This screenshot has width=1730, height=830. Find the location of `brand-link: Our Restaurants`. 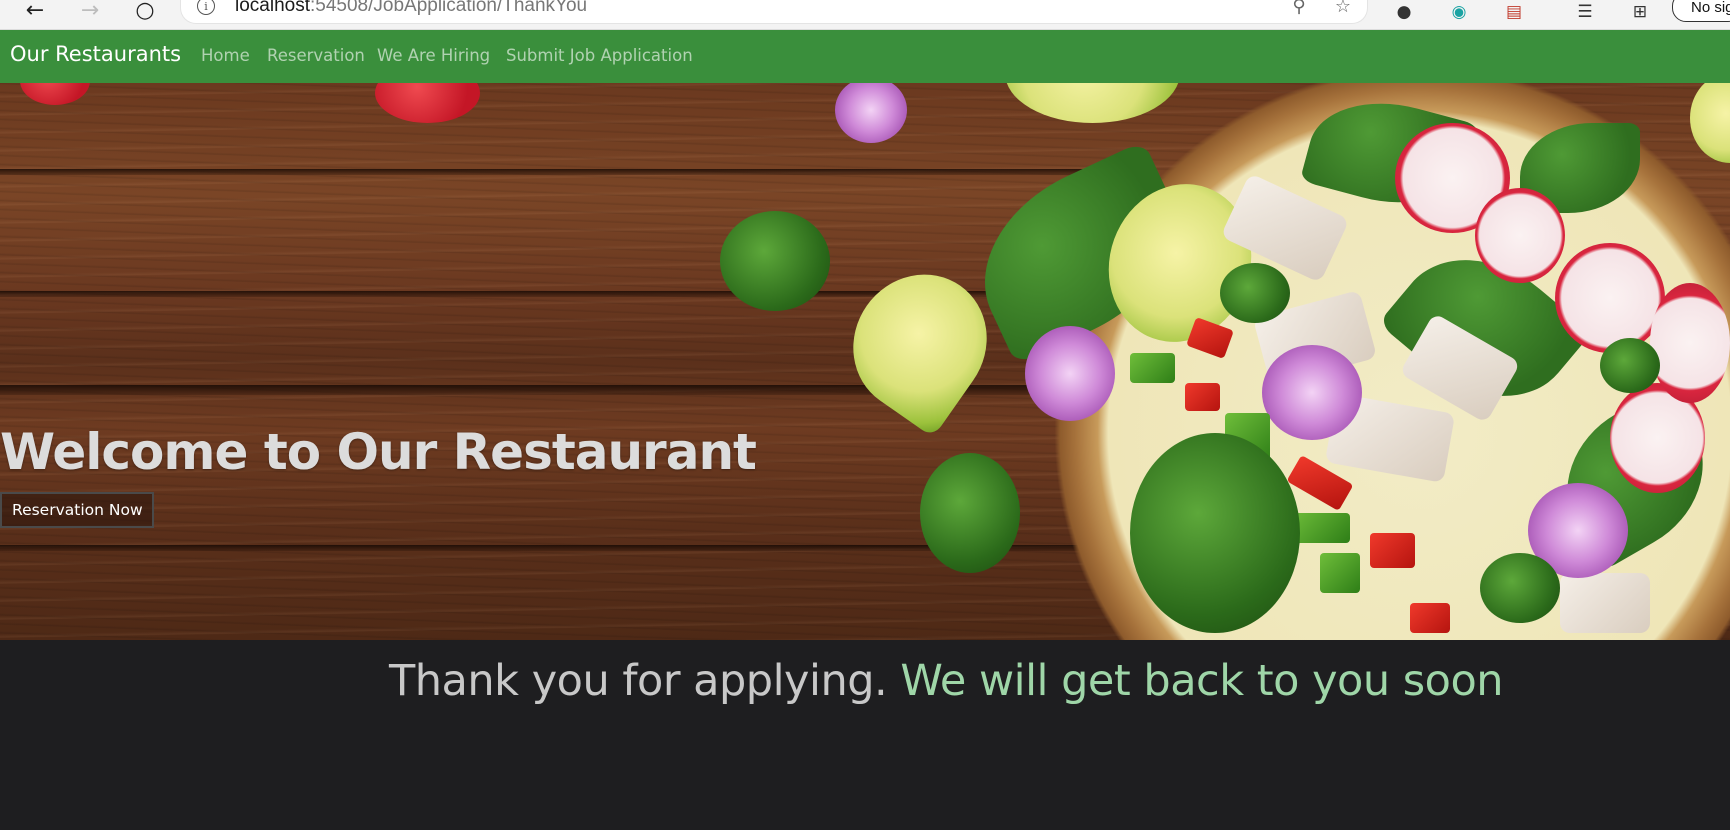

brand-link: Our Restaurants is located at coordinates (95, 54).